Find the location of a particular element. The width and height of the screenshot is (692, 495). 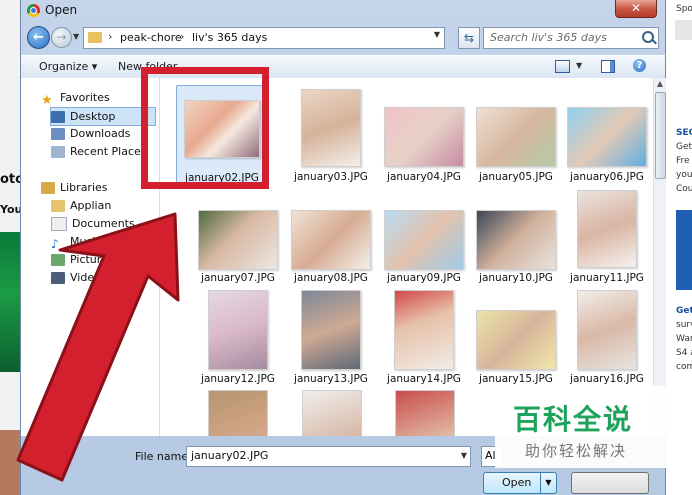

watermark-subtitle: 助你轻松解决 is located at coordinates (576, 451).